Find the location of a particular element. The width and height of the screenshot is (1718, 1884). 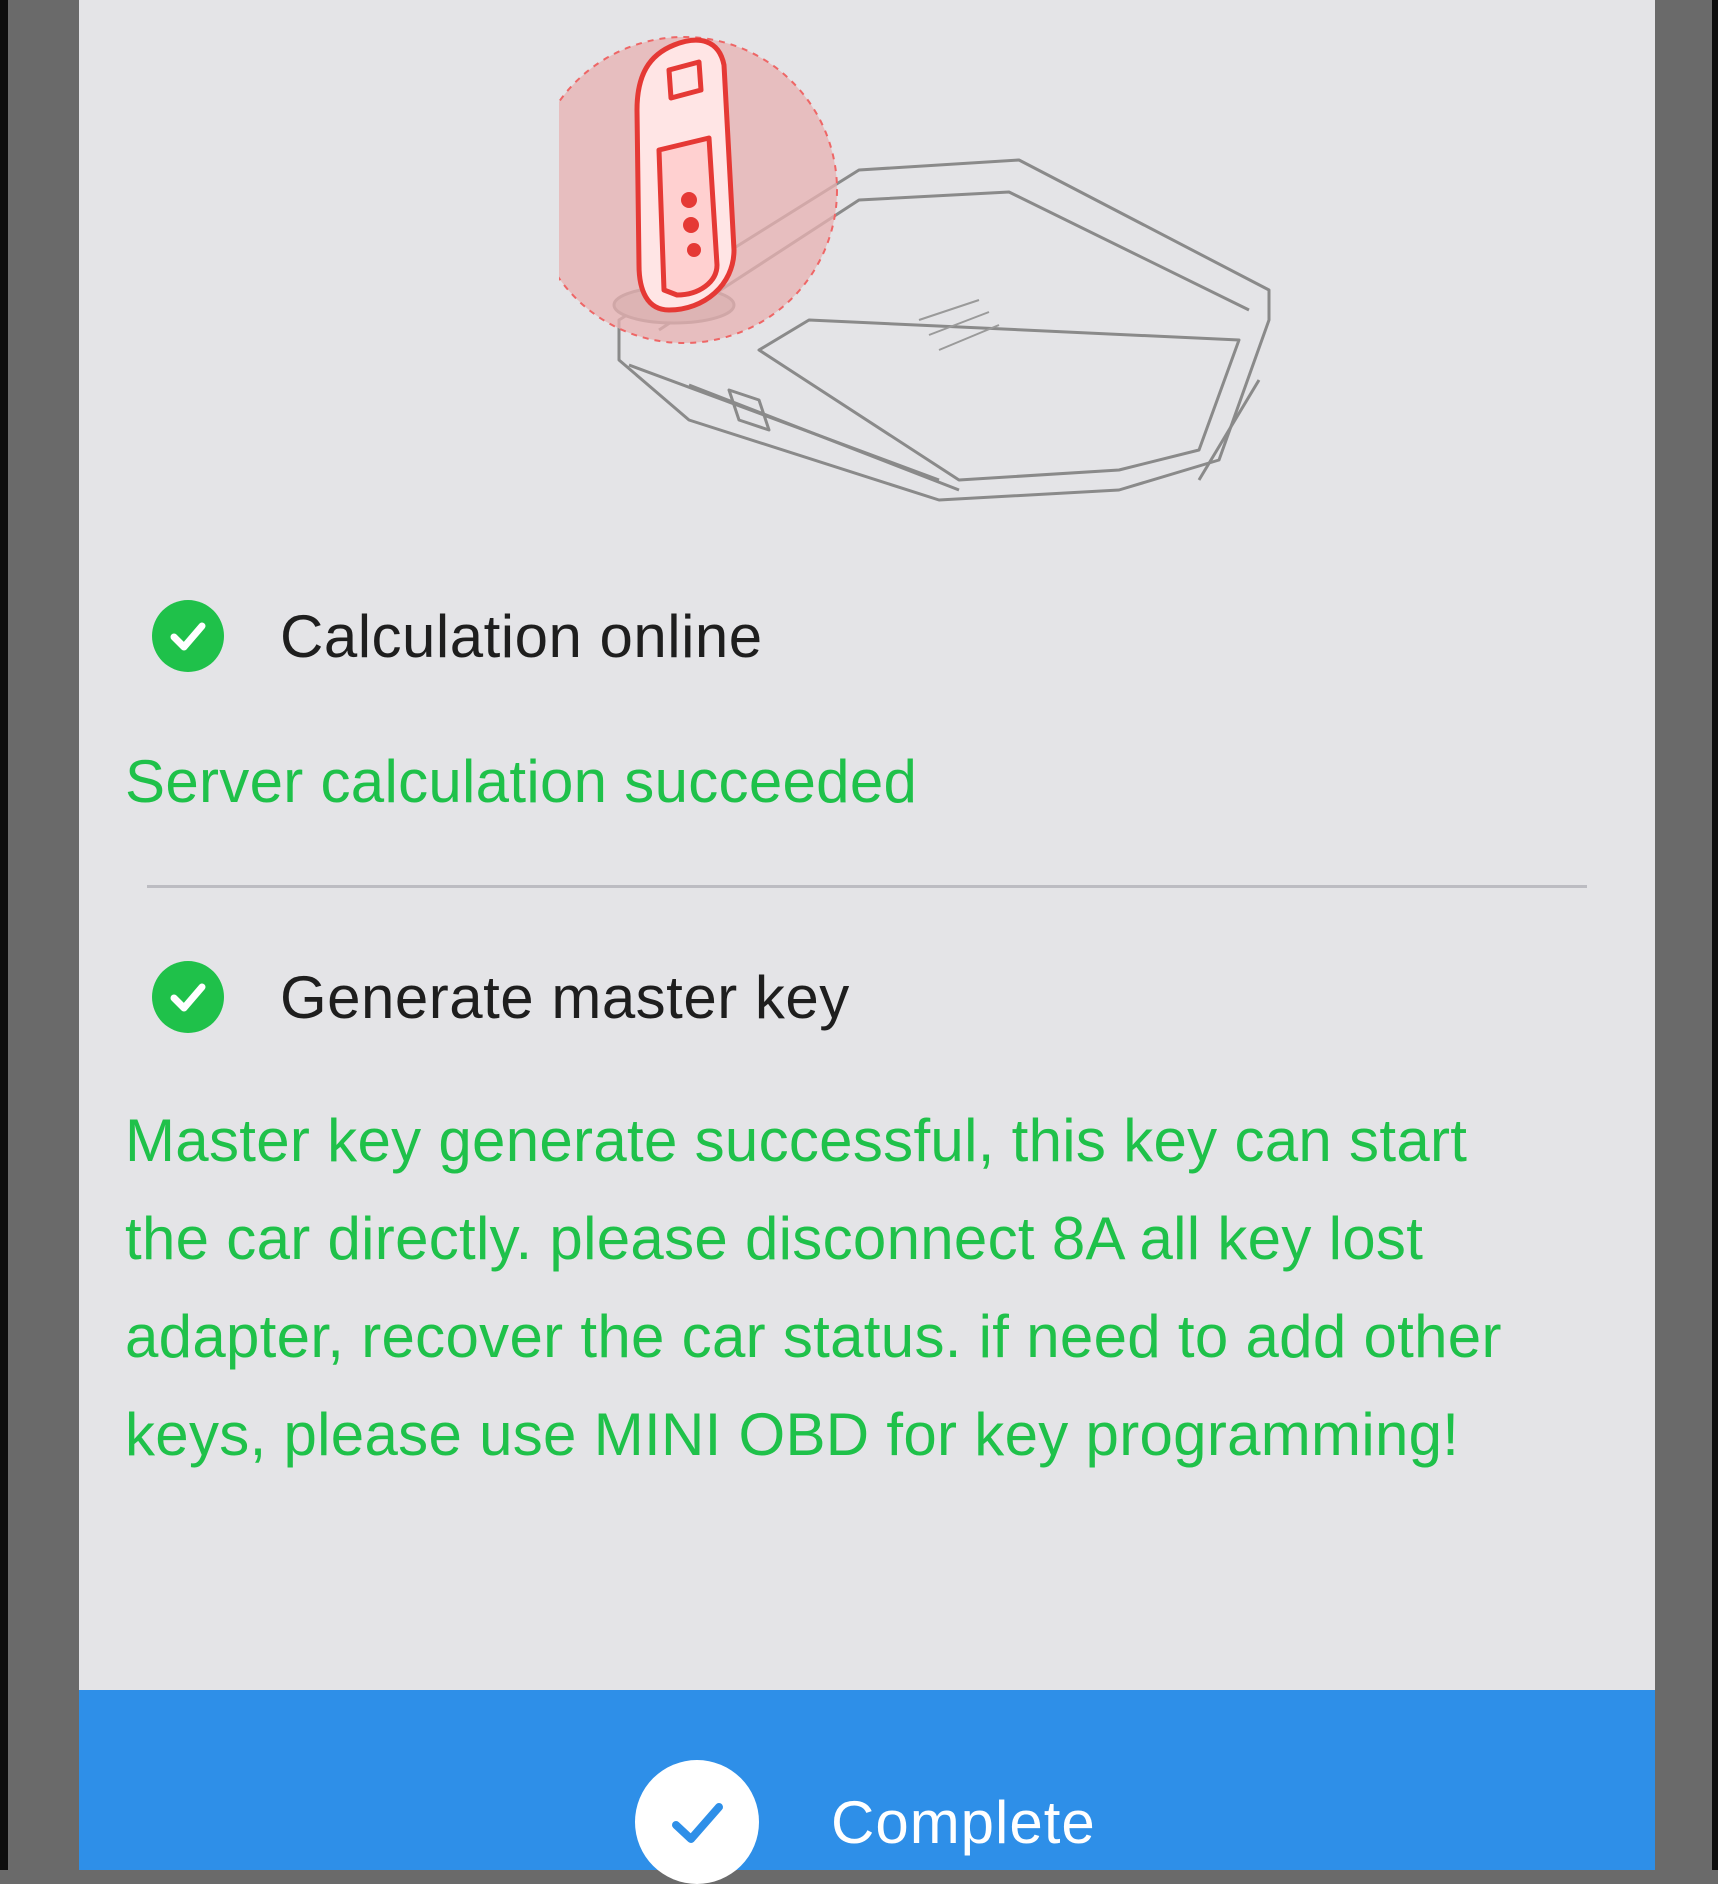

complete-button: Complete is located at coordinates (867, 1787).